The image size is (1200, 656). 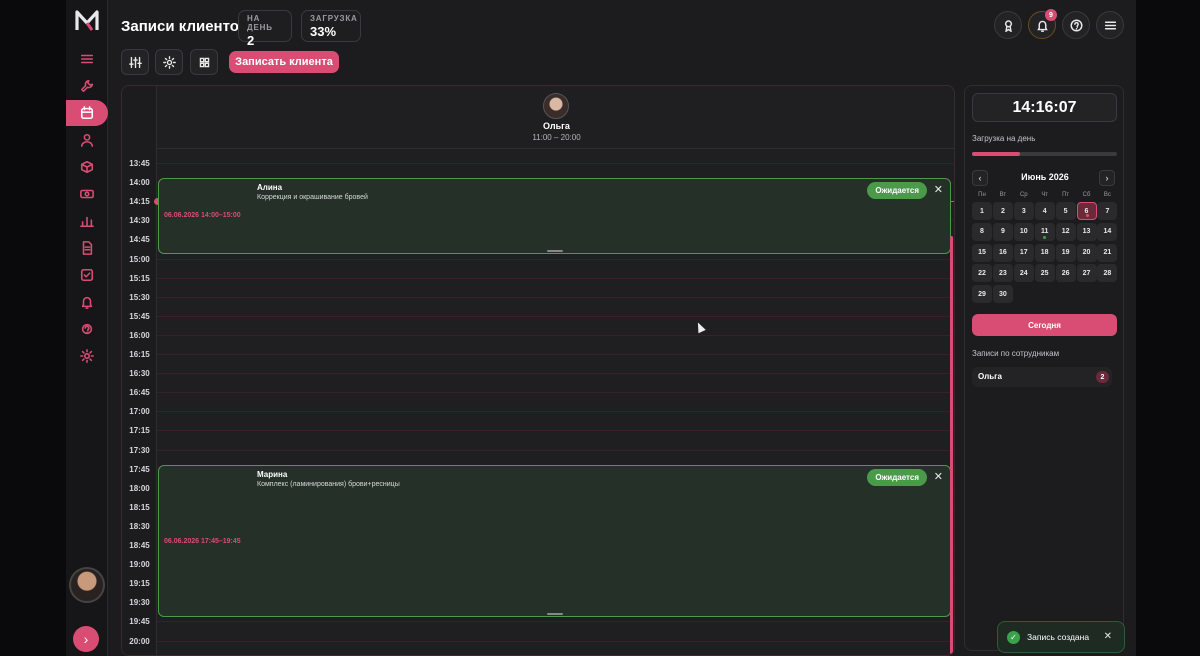 I want to click on sidebar-item-support, so click(x=87, y=329).